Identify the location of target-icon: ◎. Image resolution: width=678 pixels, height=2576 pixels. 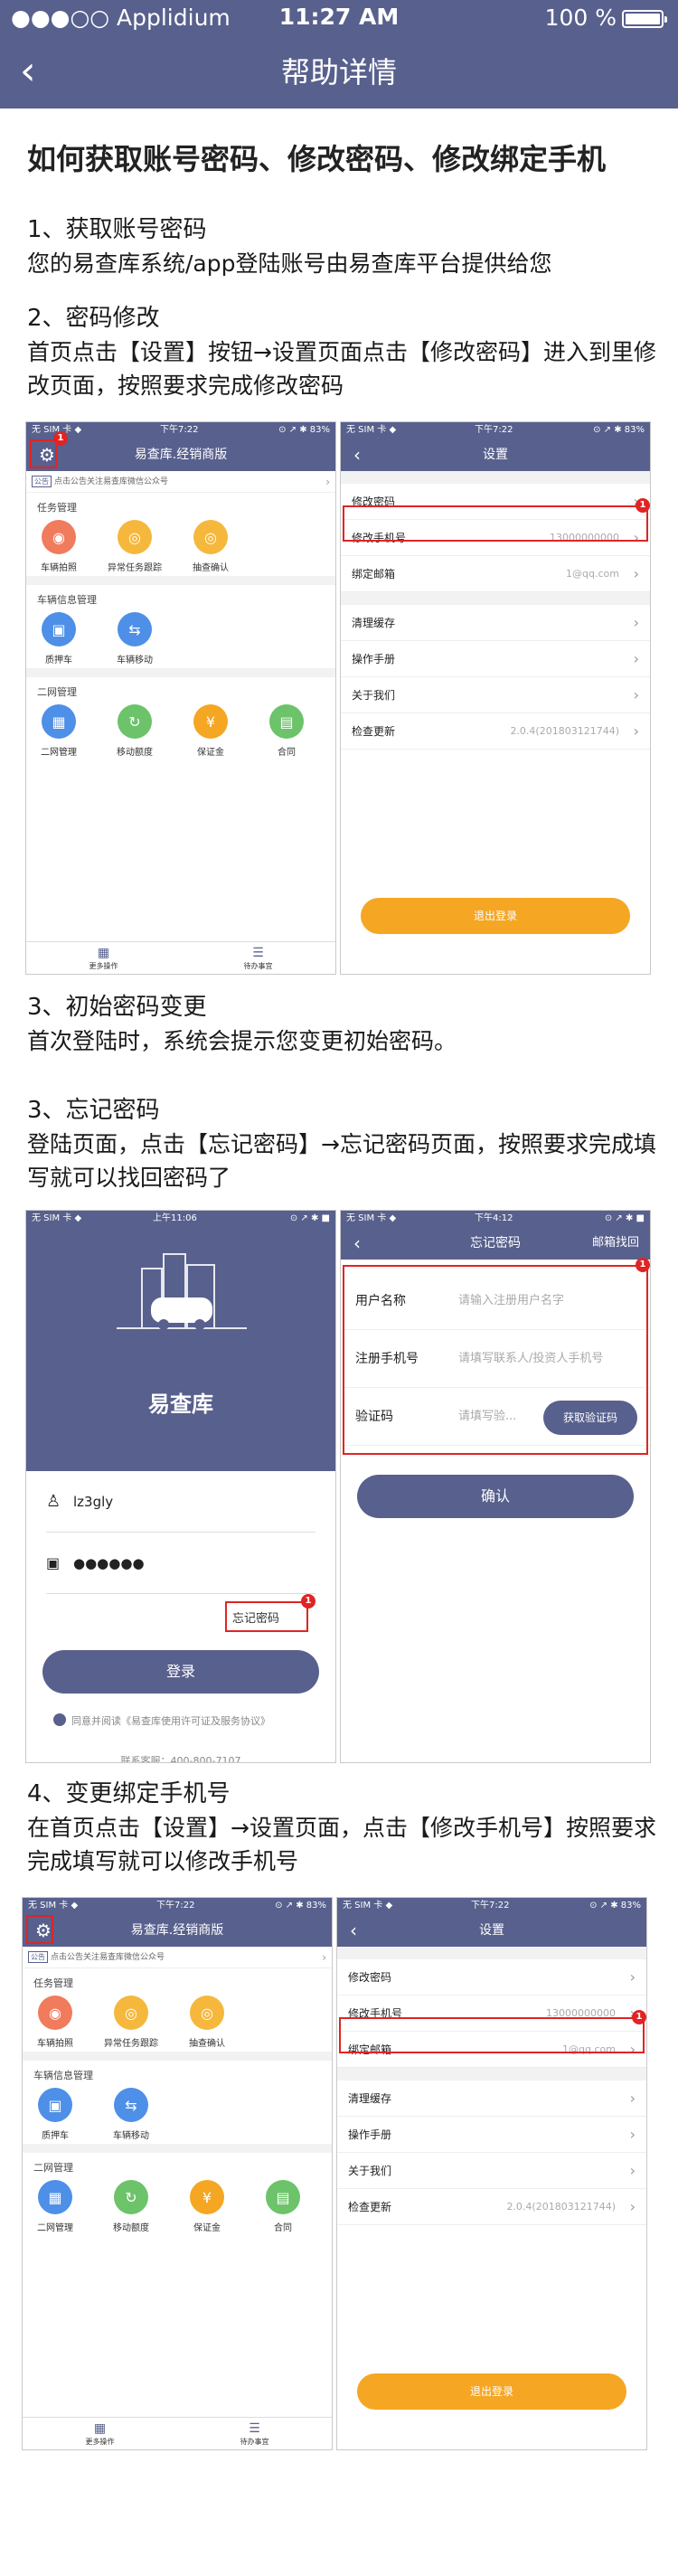
(135, 537).